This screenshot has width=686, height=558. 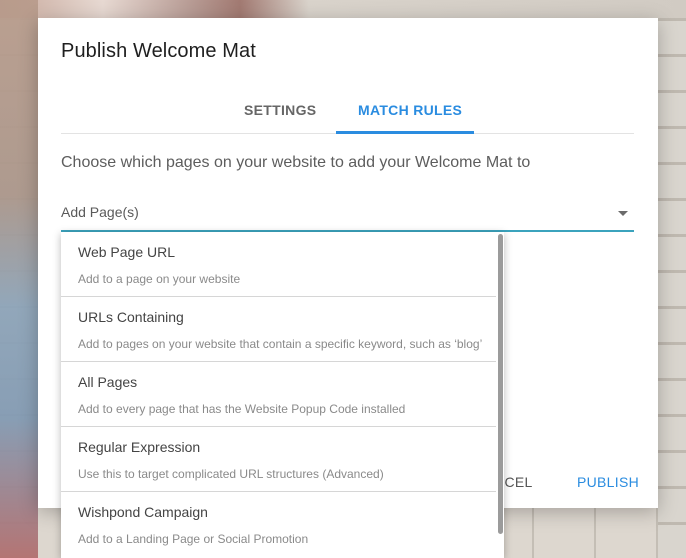 I want to click on menu-item-title: Web Page URL, so click(x=127, y=252).